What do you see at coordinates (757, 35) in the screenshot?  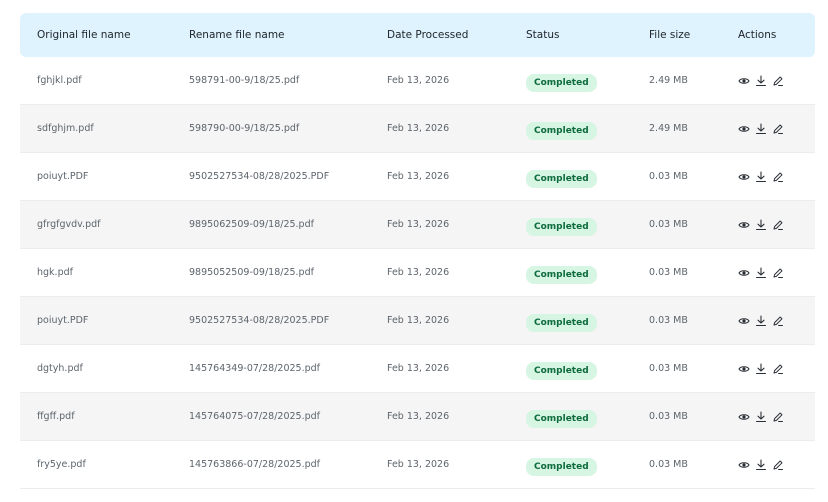 I see `header-actions: Actions` at bounding box center [757, 35].